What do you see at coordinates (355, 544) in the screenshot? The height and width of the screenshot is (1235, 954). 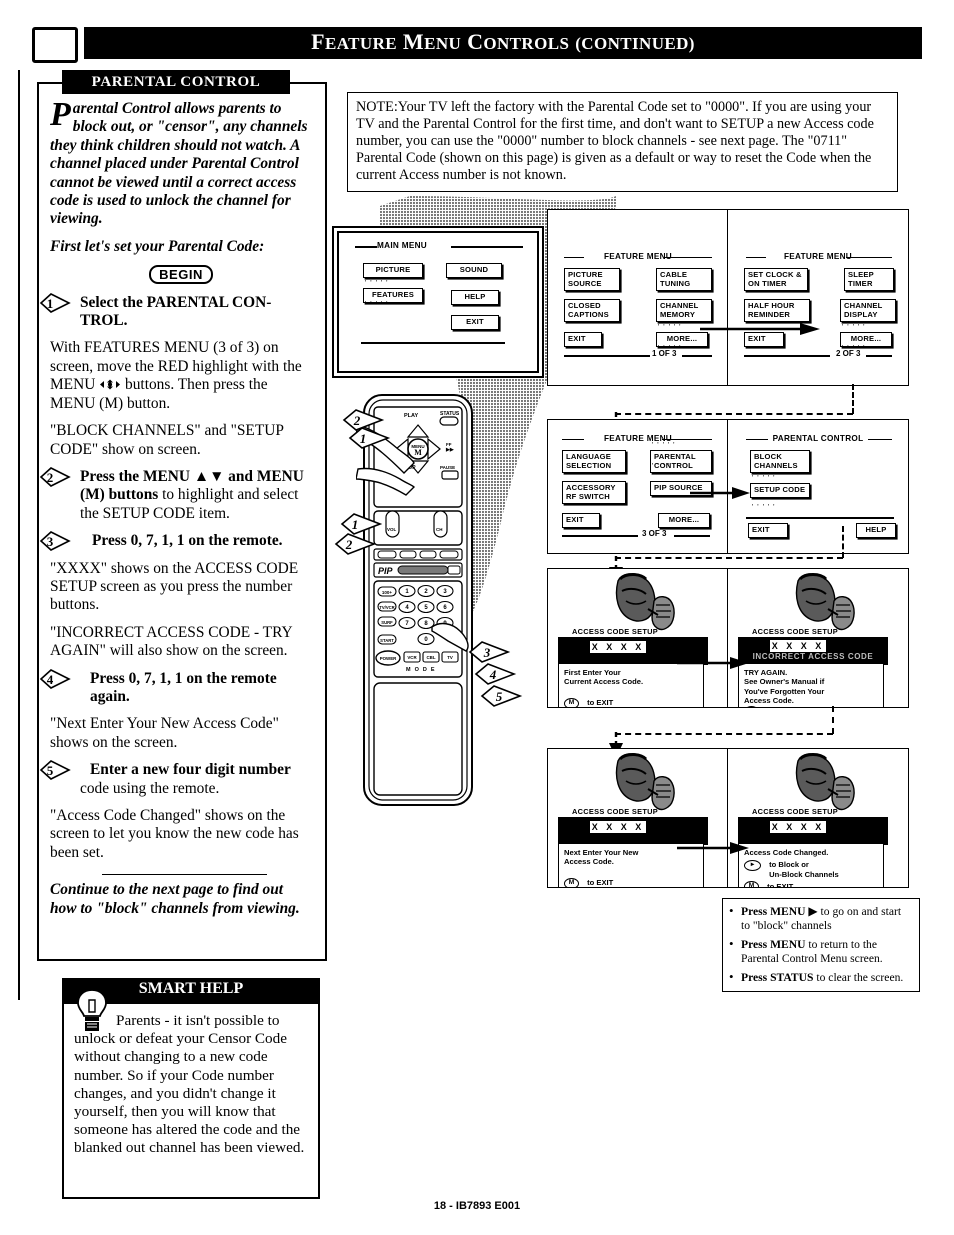 I see `remote-callout-2-bottom: 2` at bounding box center [355, 544].